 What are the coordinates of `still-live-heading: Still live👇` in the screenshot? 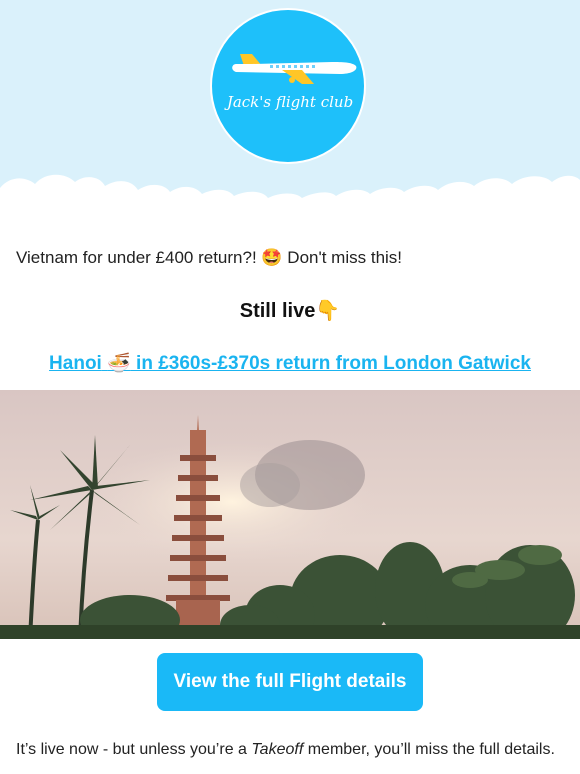 It's located at (290, 310).